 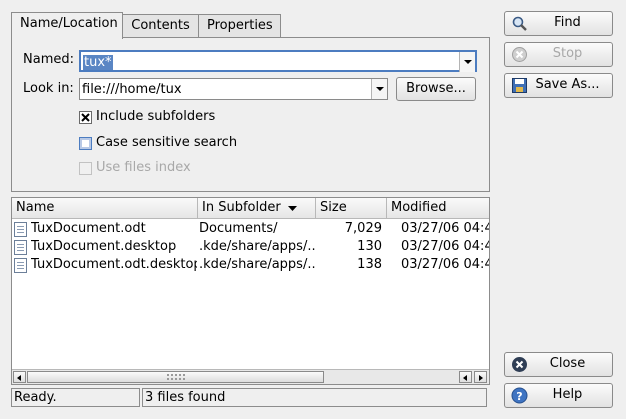 What do you see at coordinates (105, 208) in the screenshot?
I see `column-header-name: Name` at bounding box center [105, 208].